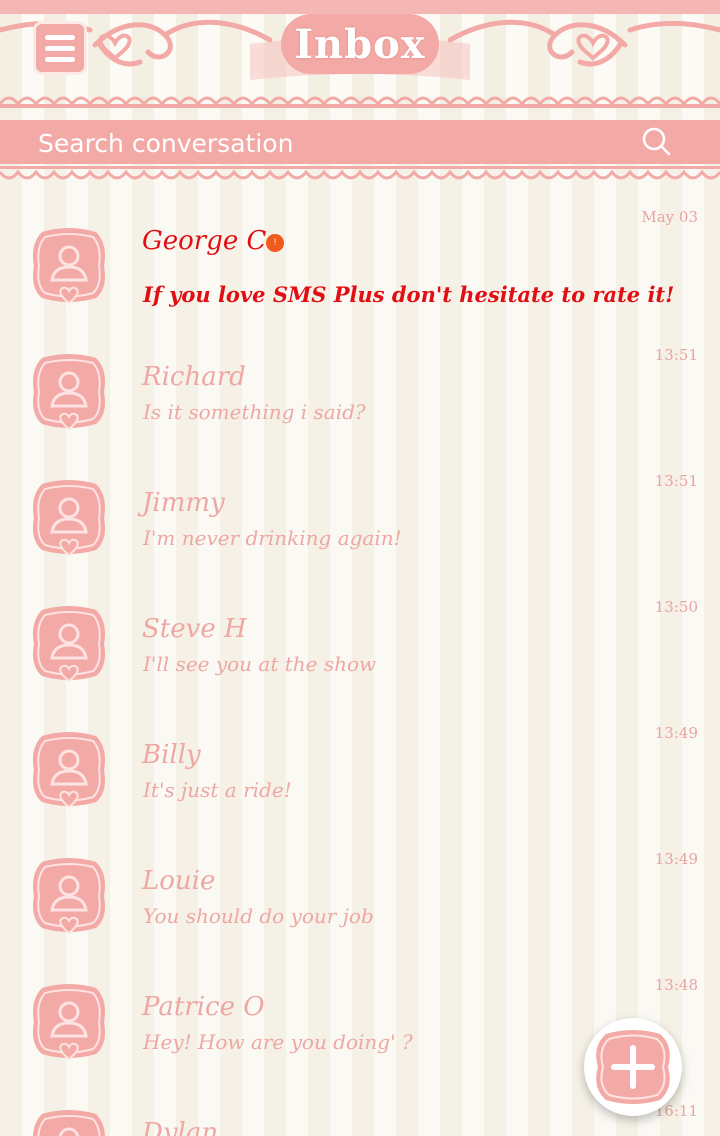  Describe the element at coordinates (203, 1007) in the screenshot. I see `contact-name: Patrice O` at that location.